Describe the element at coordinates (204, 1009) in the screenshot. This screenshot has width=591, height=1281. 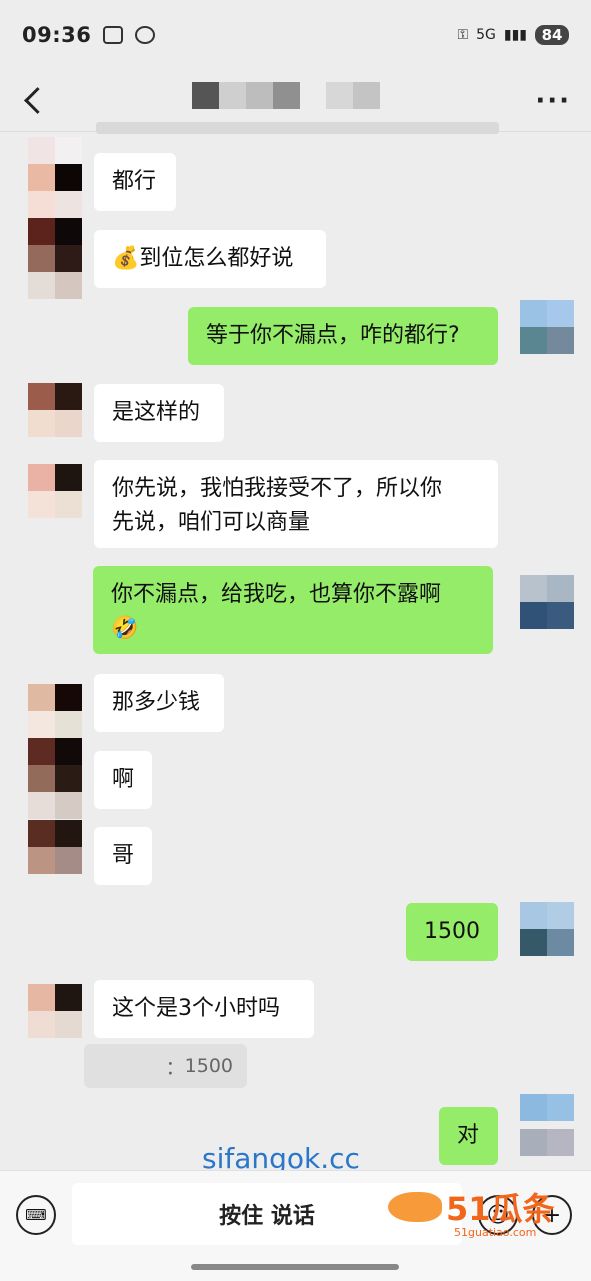
I see `message-bubble: 这个是3个小时吗` at that location.